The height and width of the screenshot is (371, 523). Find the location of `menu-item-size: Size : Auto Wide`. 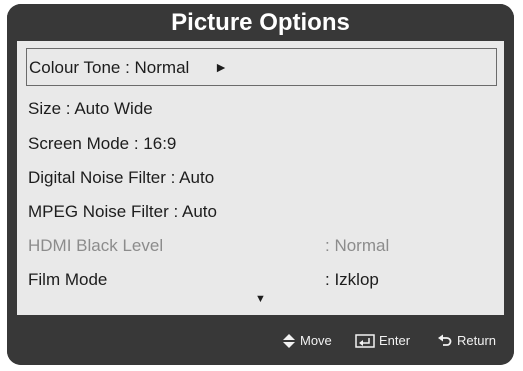

menu-item-size: Size : Auto Wide is located at coordinates (90, 109).